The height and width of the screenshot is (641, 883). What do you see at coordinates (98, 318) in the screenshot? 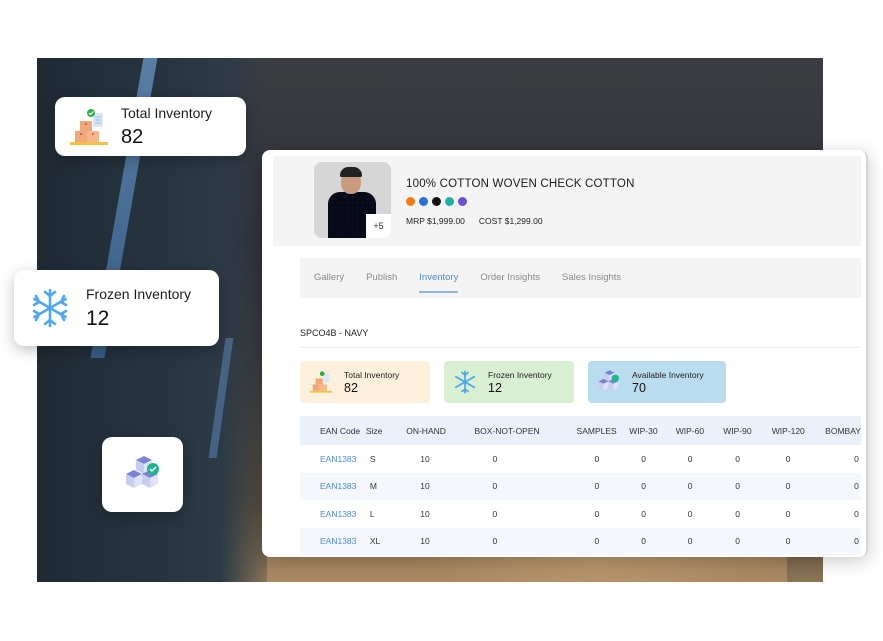
I see `float-frozen-value: 12` at bounding box center [98, 318].